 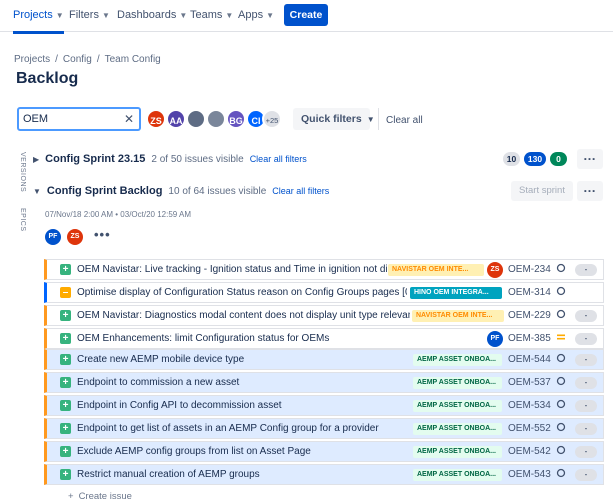 I want to click on breadcrumb-projects: Projects, so click(x=32, y=59).